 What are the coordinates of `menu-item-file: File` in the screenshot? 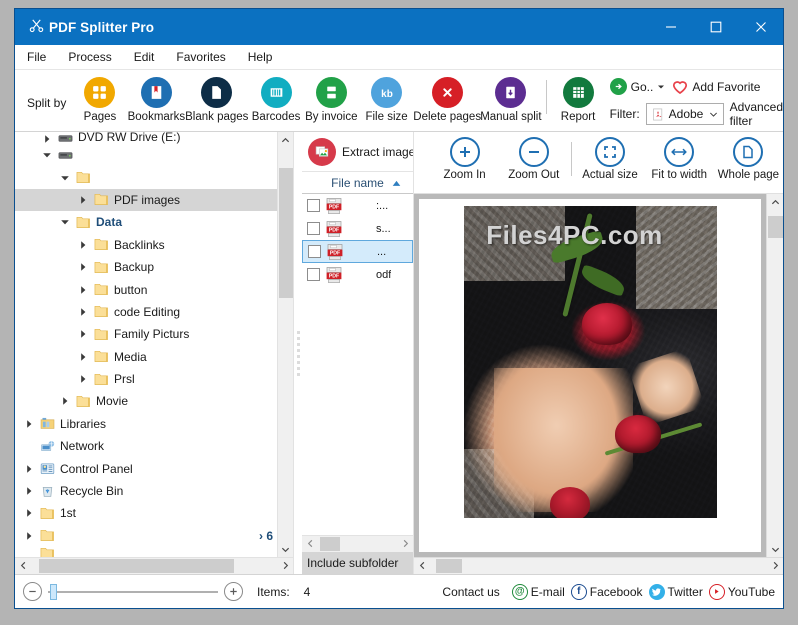 It's located at (36, 57).